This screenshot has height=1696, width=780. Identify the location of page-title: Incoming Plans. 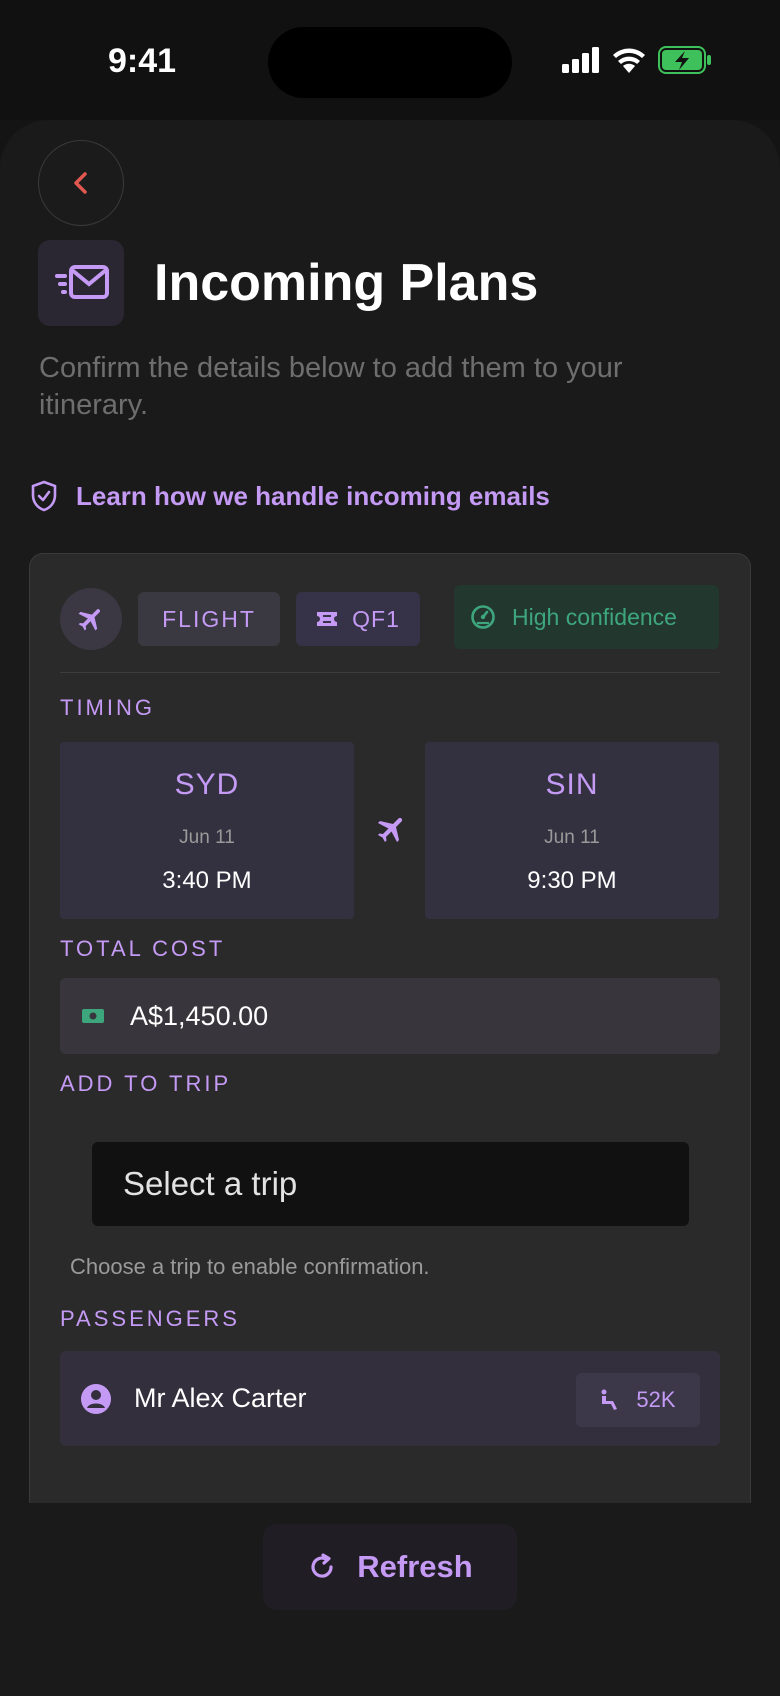
(346, 283).